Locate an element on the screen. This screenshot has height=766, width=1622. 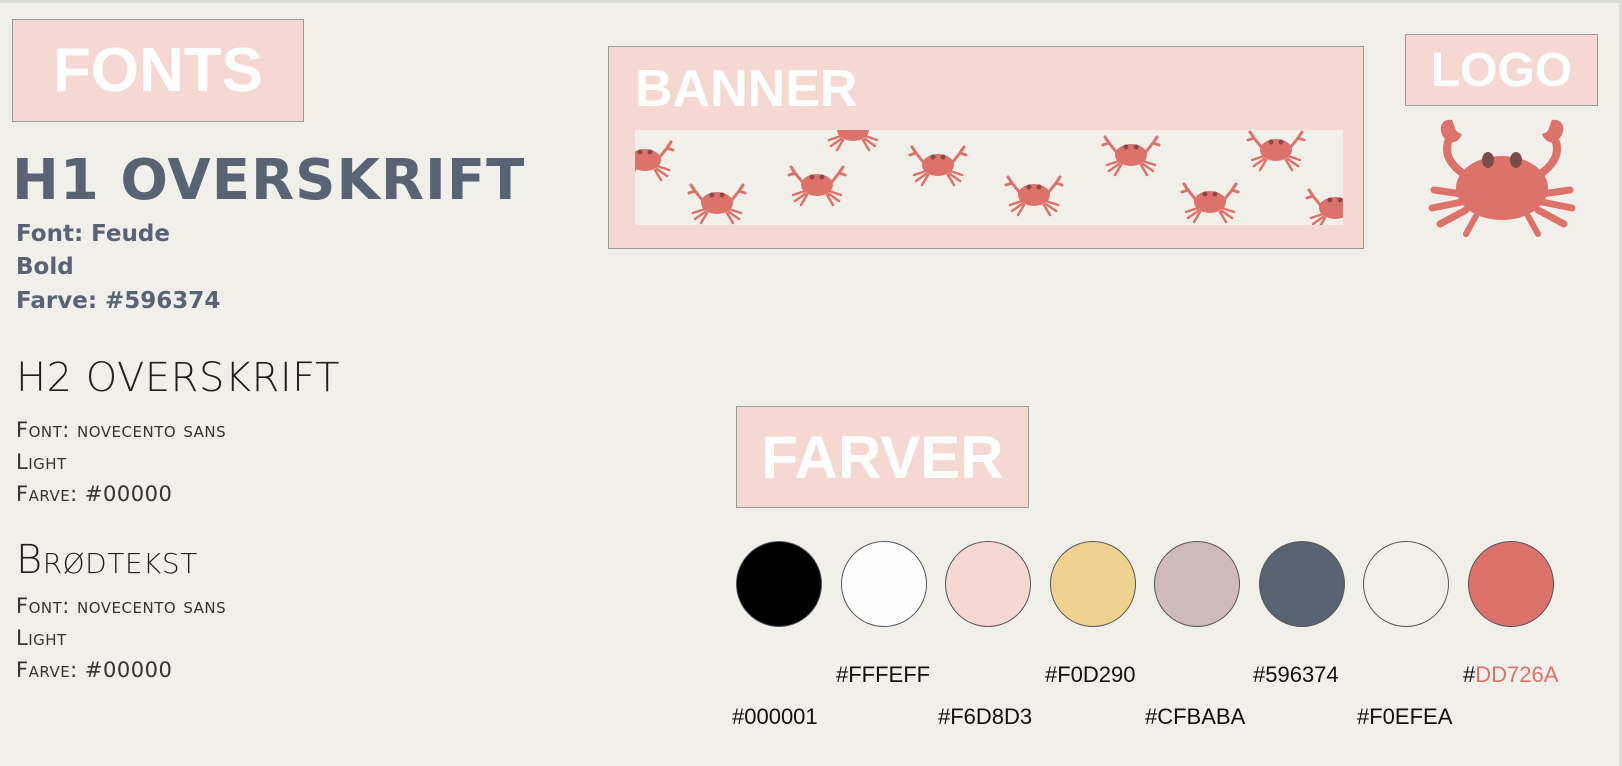
hex-label-cfbaba: #CFBABA is located at coordinates (1195, 716).